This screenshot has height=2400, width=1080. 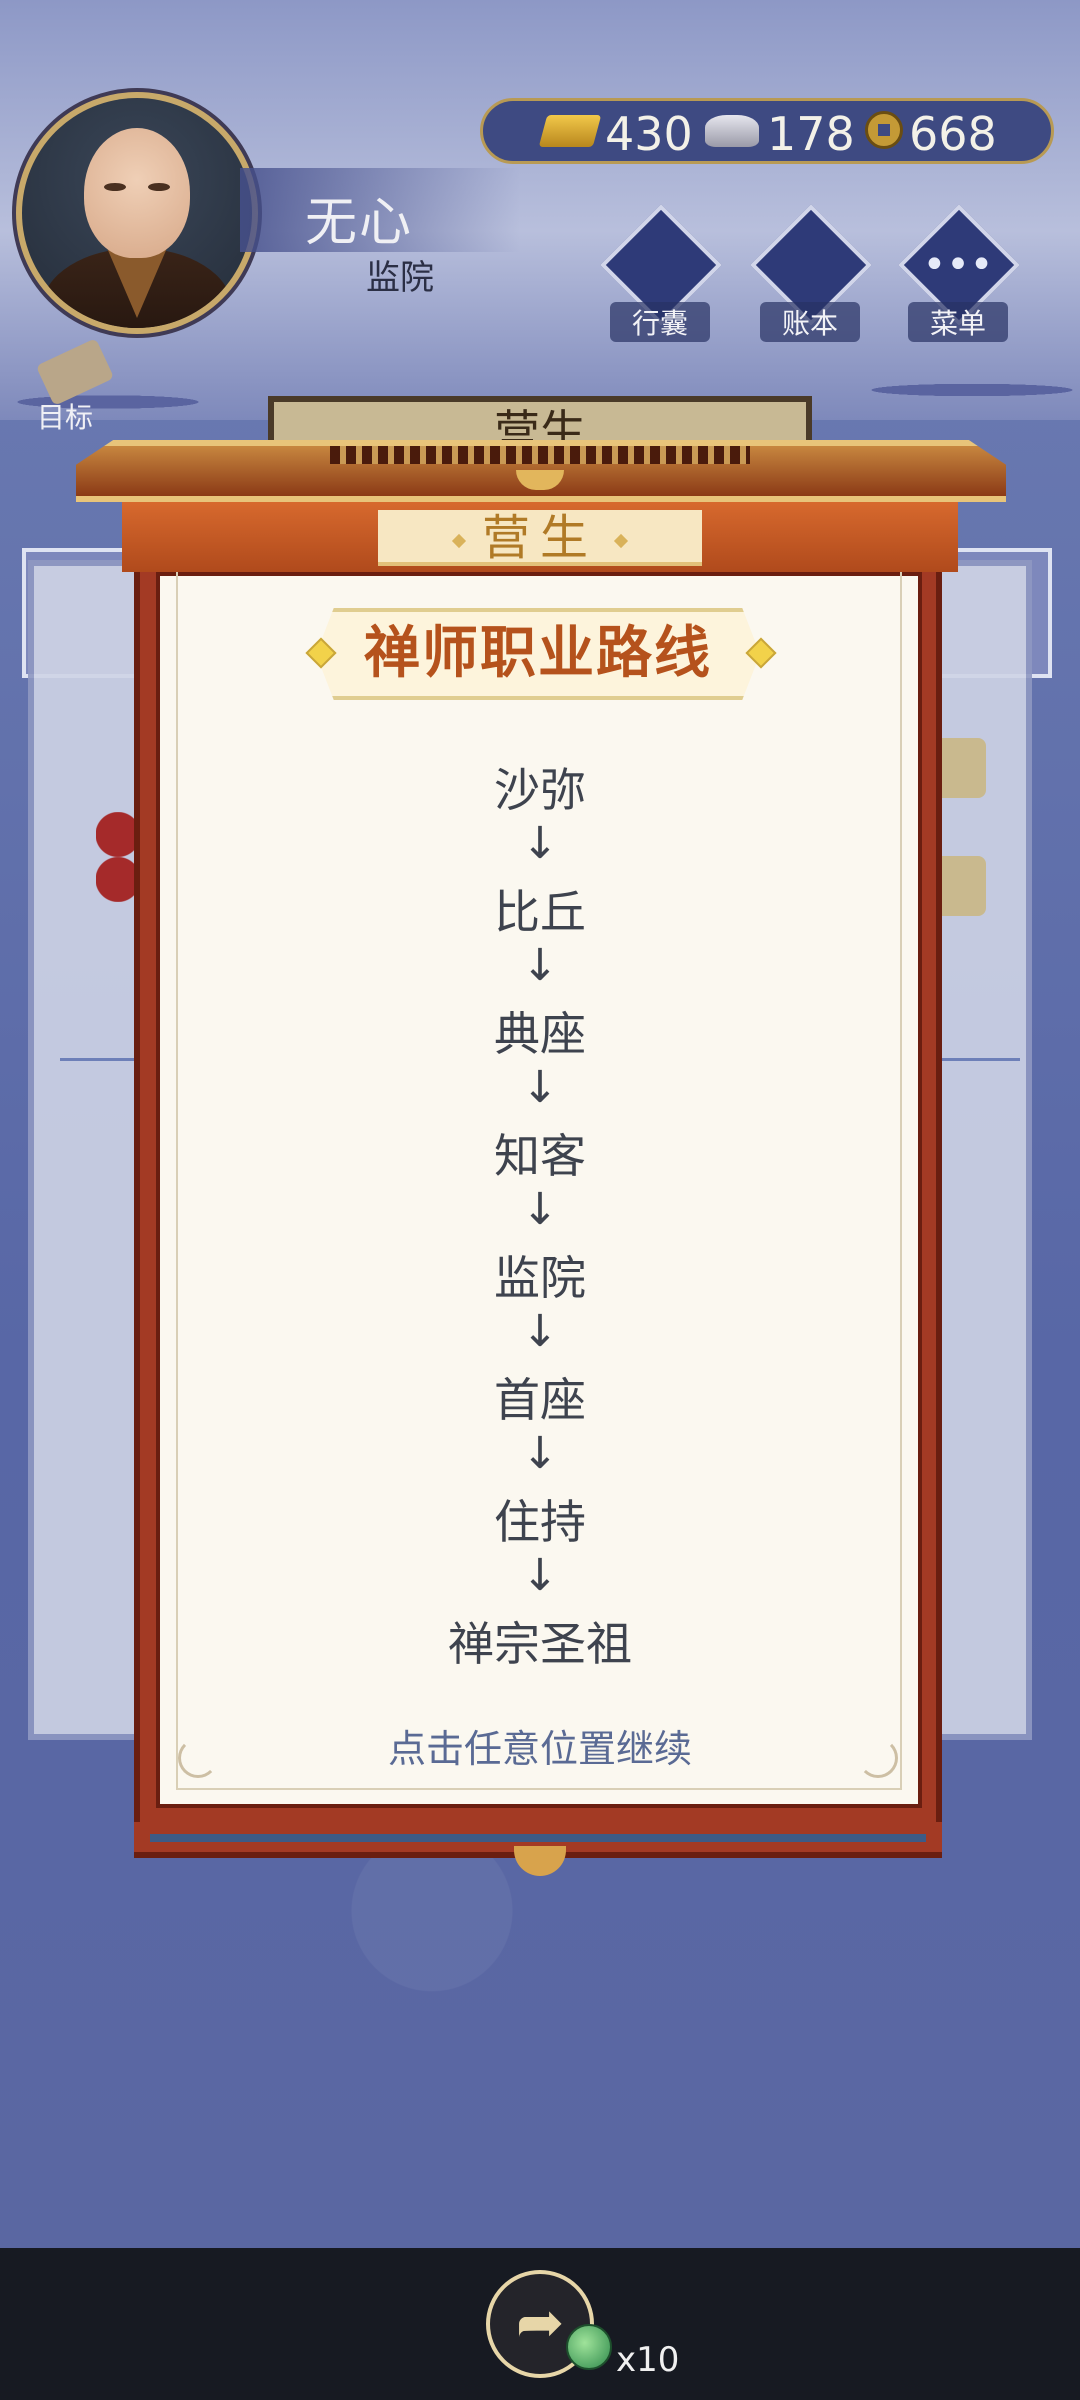 What do you see at coordinates (661, 273) in the screenshot?
I see `bag-button: 行囊` at bounding box center [661, 273].